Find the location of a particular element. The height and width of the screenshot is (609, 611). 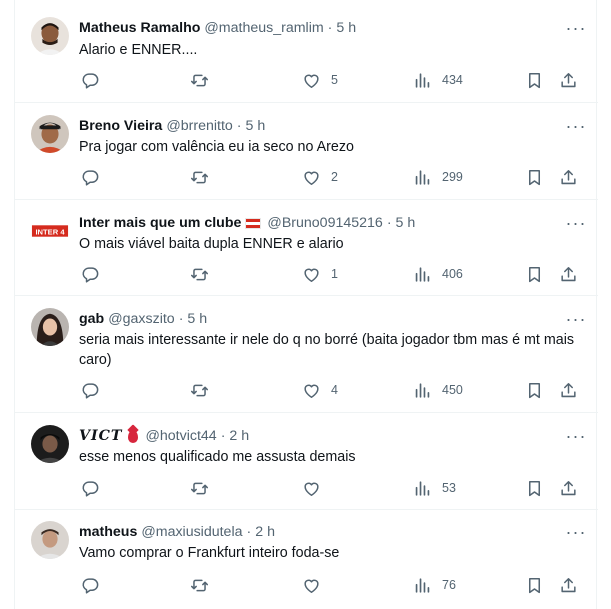

like-button: 1 is located at coordinates (320, 274).